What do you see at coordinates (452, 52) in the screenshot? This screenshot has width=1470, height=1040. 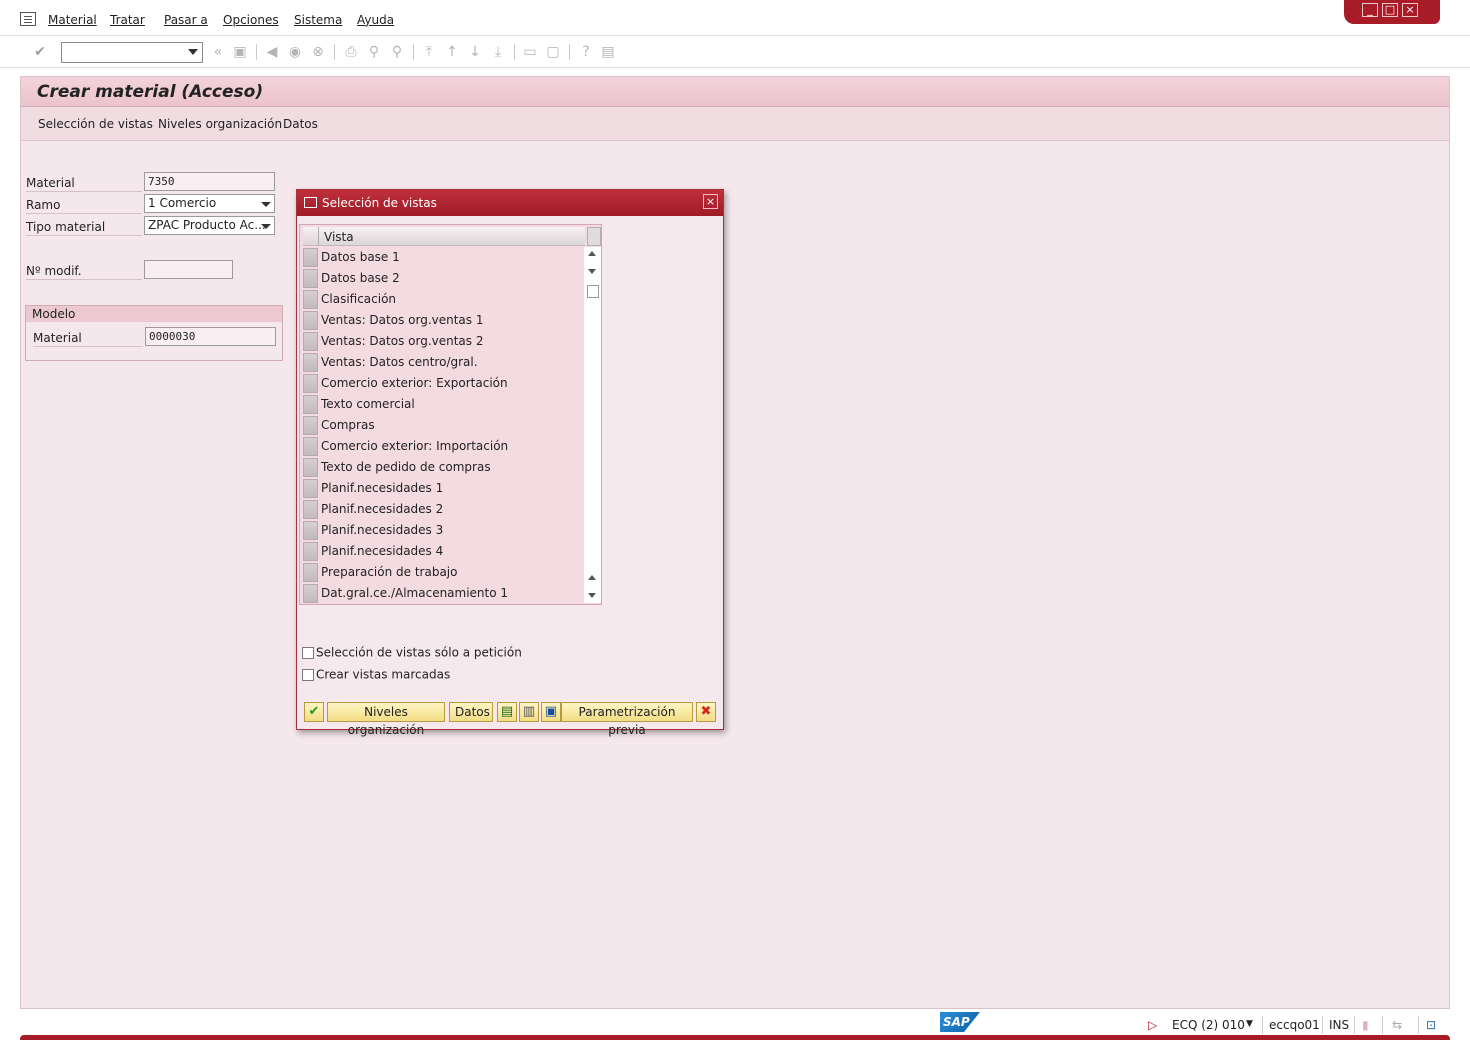 I see `previous-page-icon: ↑` at bounding box center [452, 52].